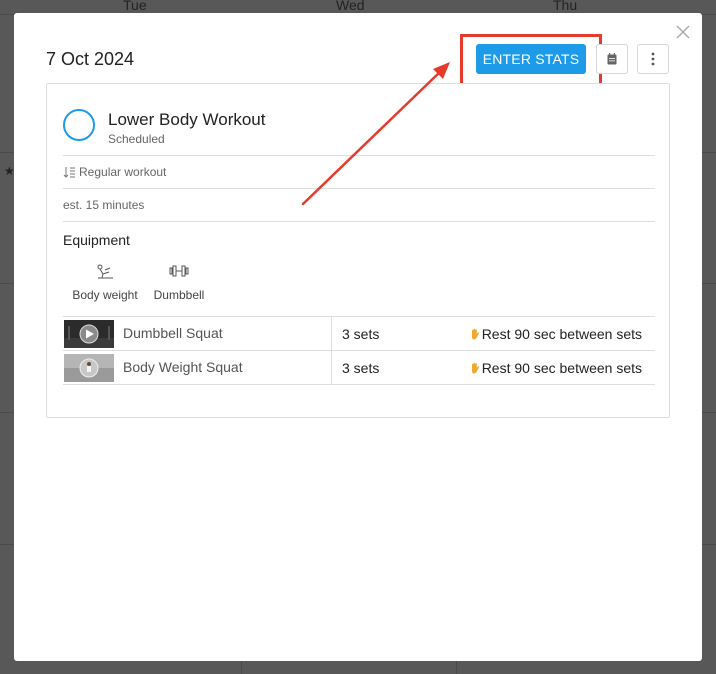 This screenshot has width=716, height=674. Describe the element at coordinates (350, 6) in the screenshot. I see `calendar-day-header: Wed` at that location.